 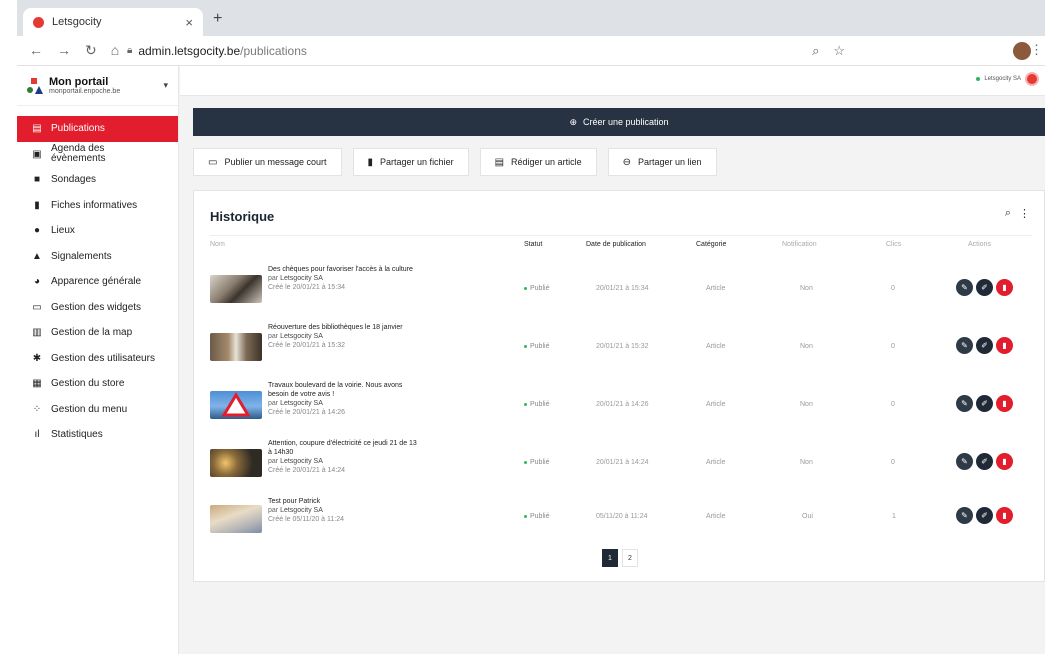 I want to click on browser-tabbar: Letsgocity × +, so click(x=531, y=18).